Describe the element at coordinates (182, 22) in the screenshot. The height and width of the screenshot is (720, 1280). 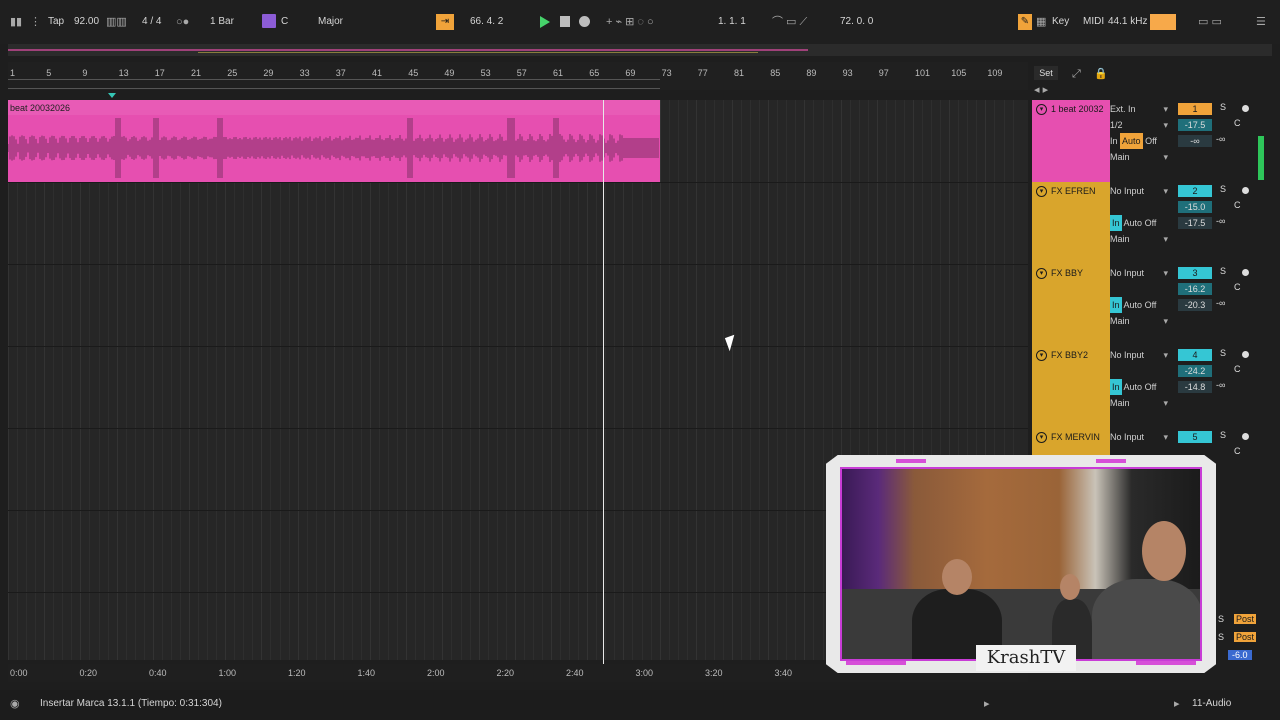
I see `record-mode-icon: ○●` at that location.